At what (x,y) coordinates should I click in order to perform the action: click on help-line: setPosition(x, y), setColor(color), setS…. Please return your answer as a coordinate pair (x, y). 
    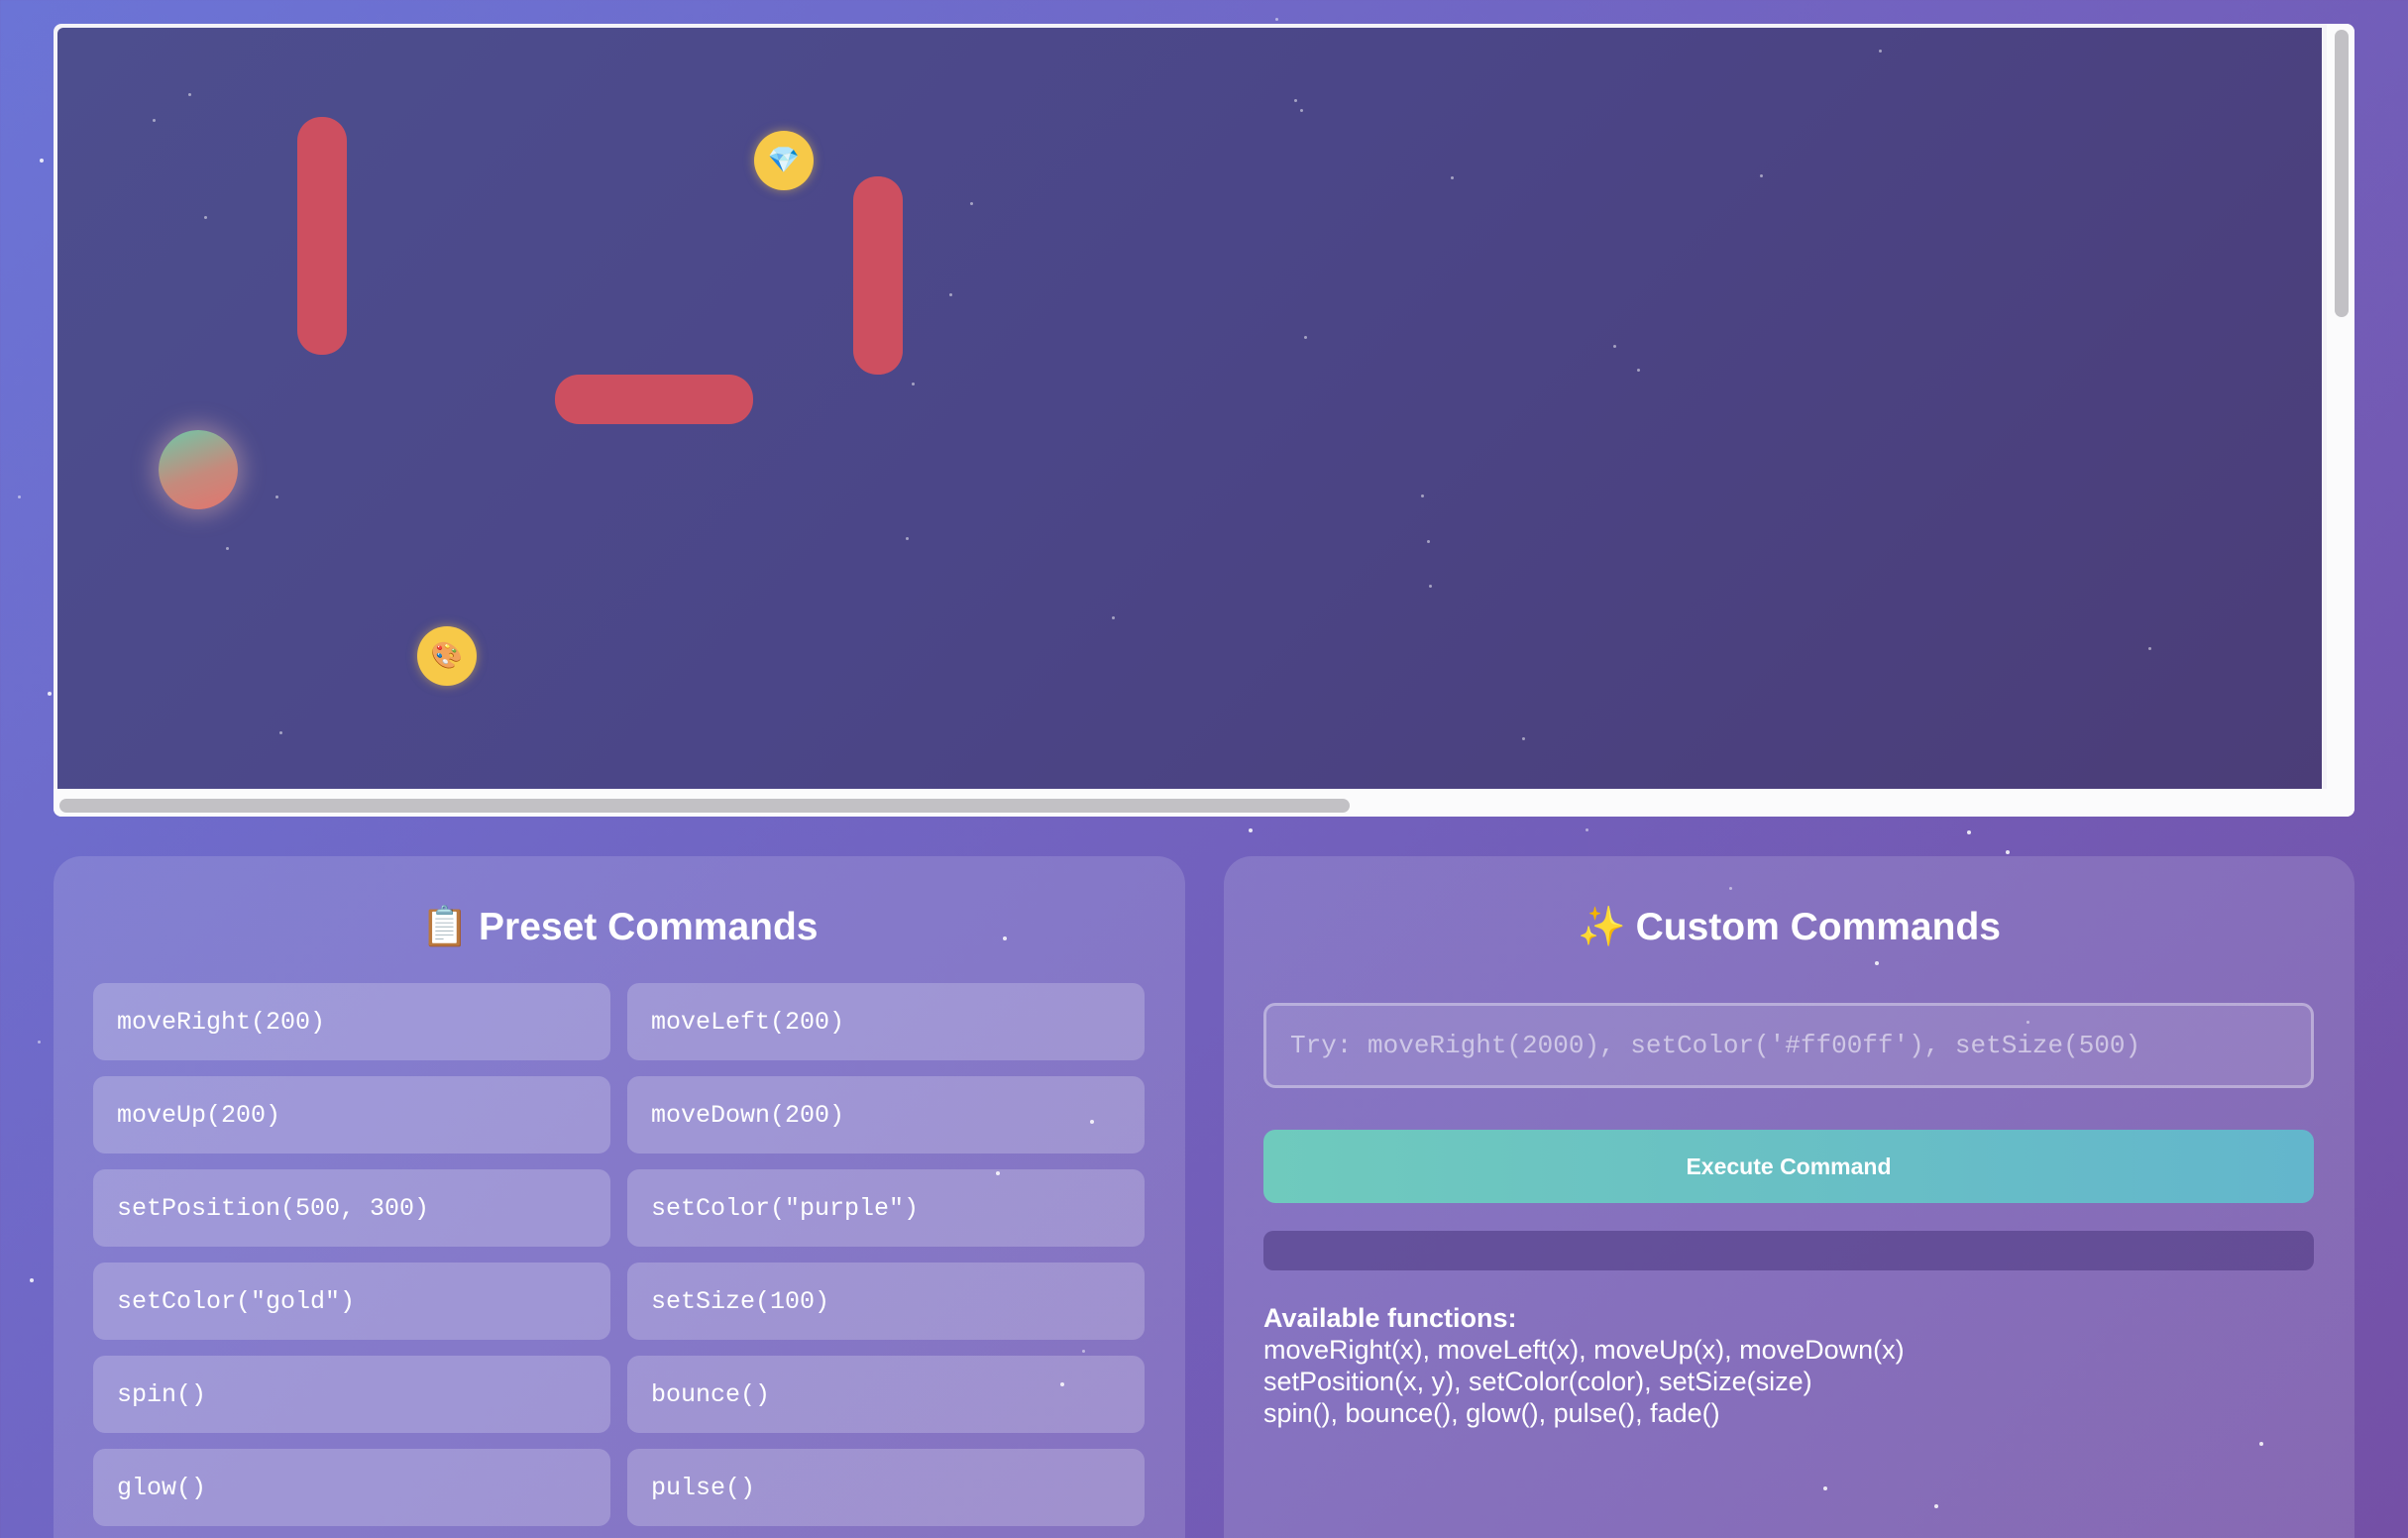
    Looking at the image, I should click on (1537, 1381).